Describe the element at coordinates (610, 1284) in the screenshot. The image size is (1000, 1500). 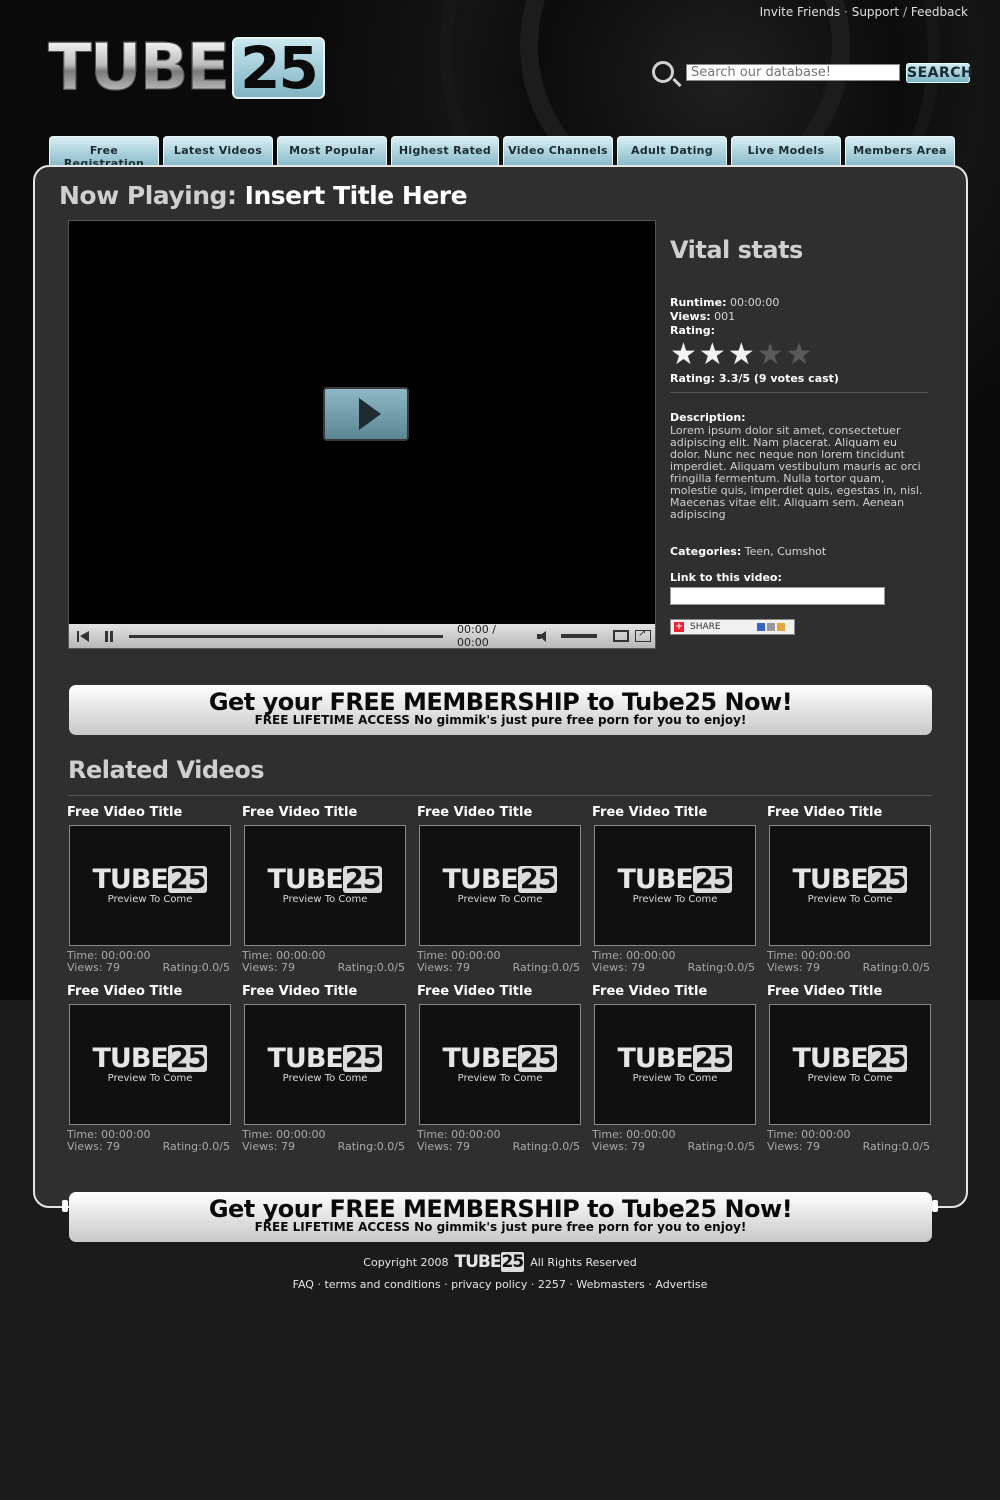
I see `footer-link: Webmasters` at that location.